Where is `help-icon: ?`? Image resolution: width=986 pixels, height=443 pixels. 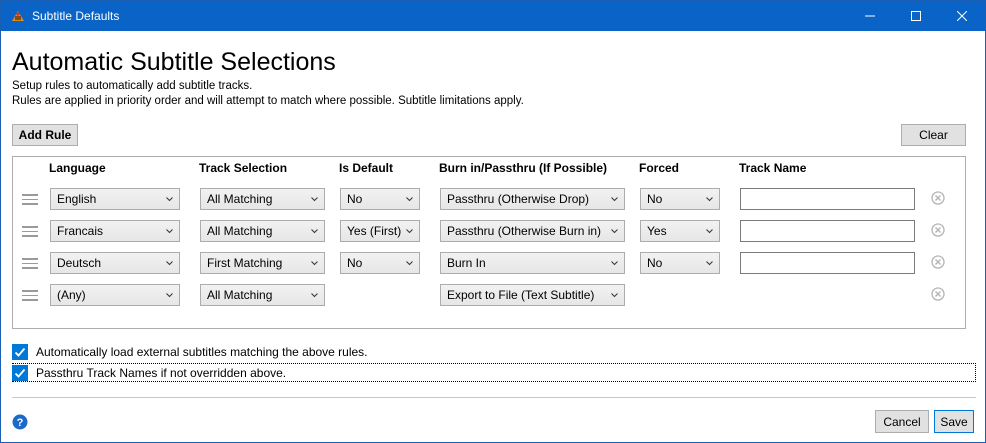 help-icon: ? is located at coordinates (20, 422).